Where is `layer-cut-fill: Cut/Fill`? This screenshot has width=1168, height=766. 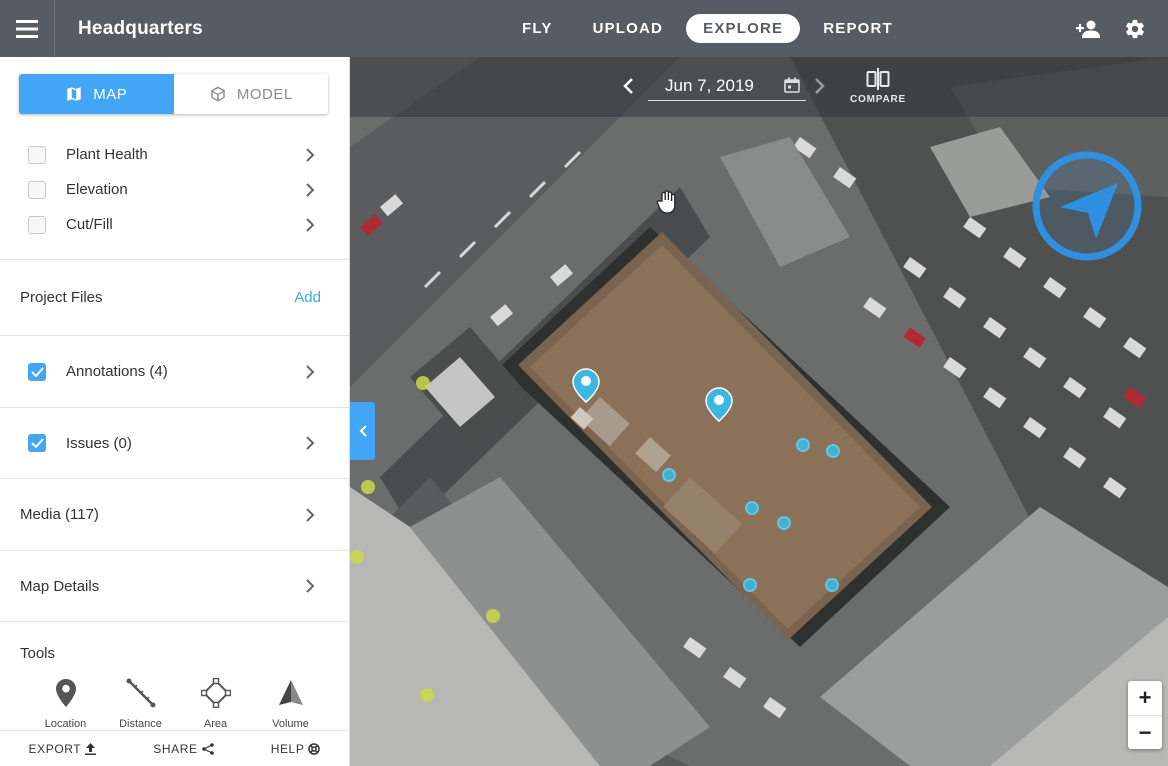
layer-cut-fill: Cut/Fill is located at coordinates (174, 224).